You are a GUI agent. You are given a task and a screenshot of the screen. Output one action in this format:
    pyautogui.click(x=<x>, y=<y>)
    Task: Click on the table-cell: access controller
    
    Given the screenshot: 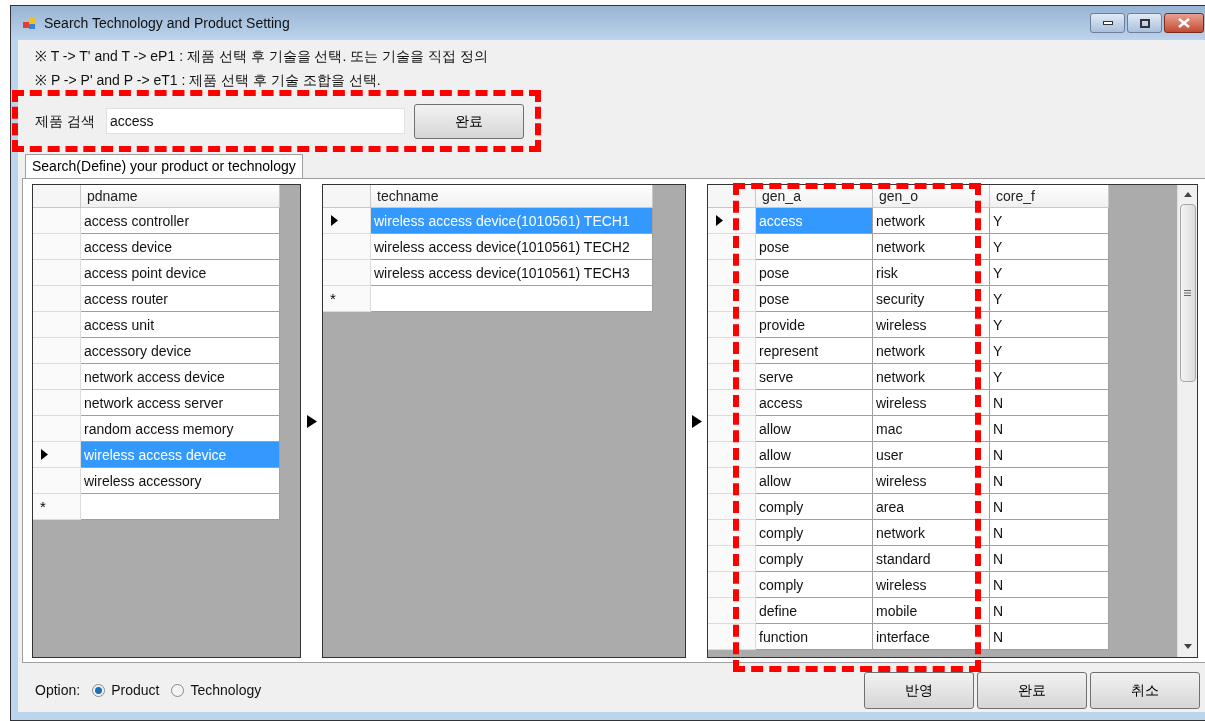 What is the action you would take?
    pyautogui.click(x=180, y=221)
    